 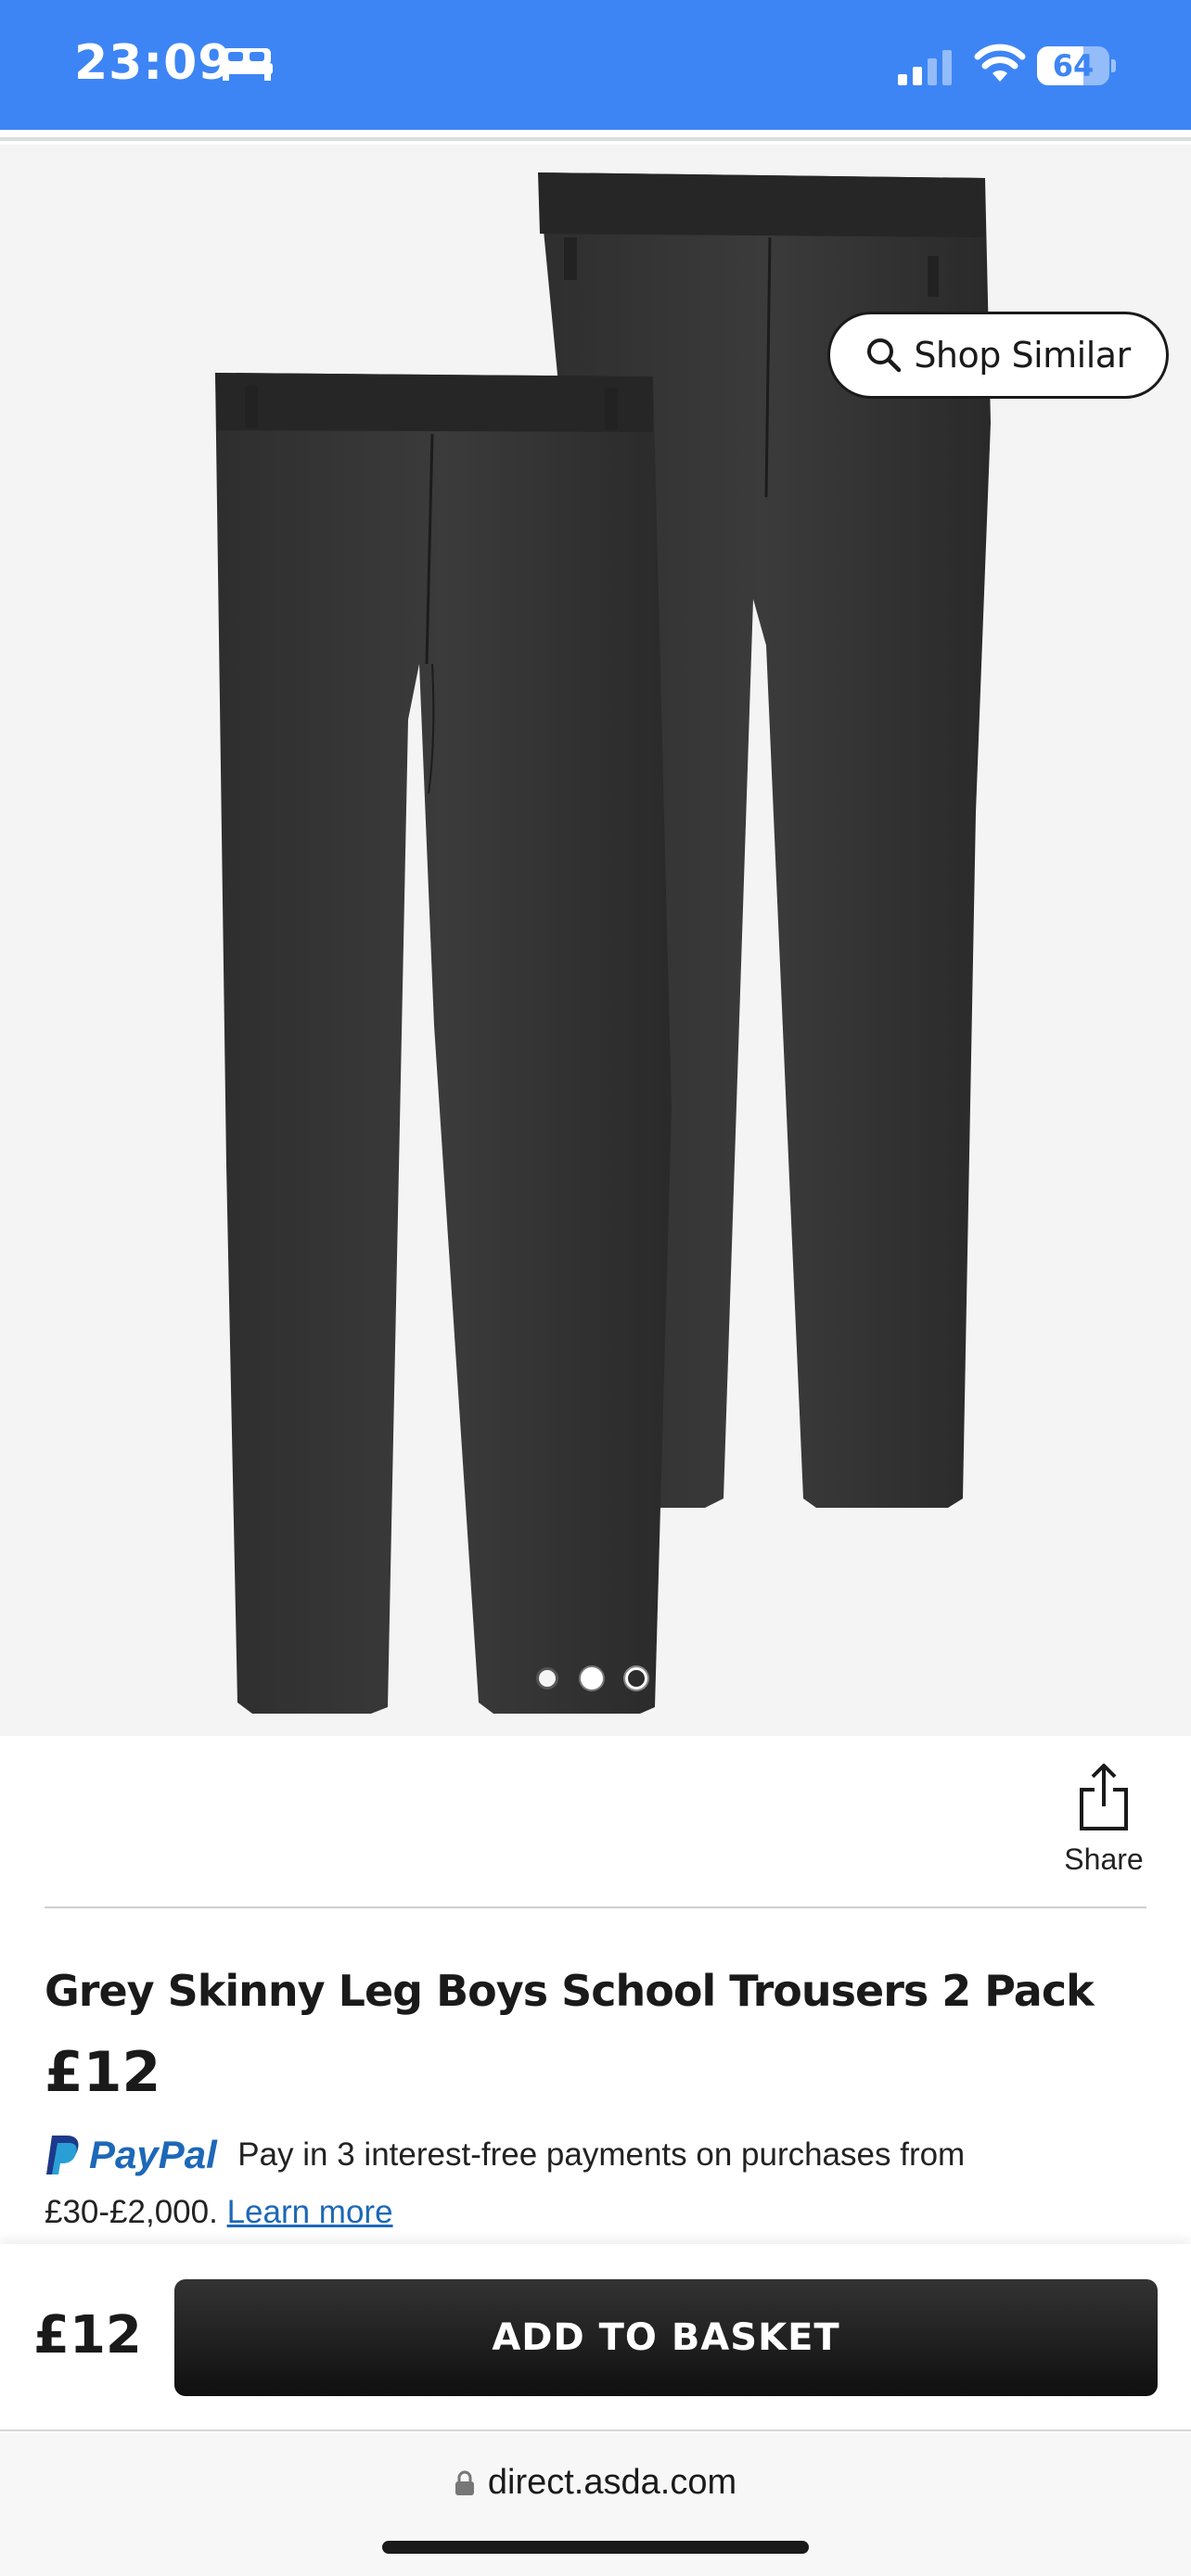 I want to click on paypal-range: £30-£2,000., so click(x=132, y=2212).